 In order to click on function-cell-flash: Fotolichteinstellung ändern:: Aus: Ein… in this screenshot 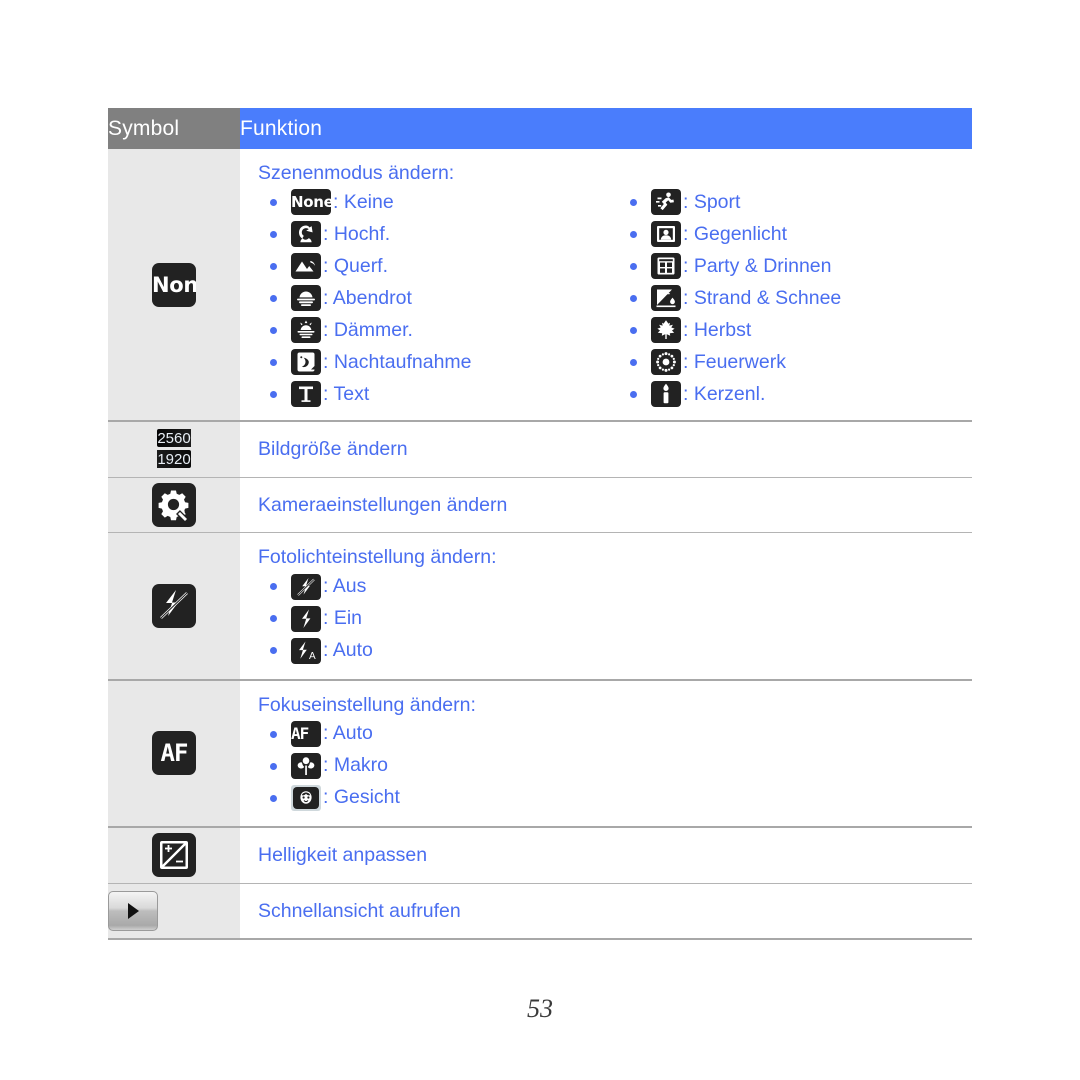, I will do `click(606, 606)`.